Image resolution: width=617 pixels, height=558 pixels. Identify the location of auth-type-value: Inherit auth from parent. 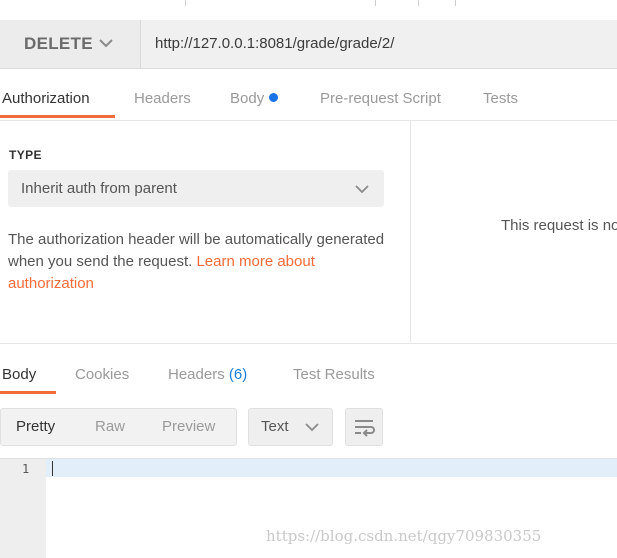
(99, 188).